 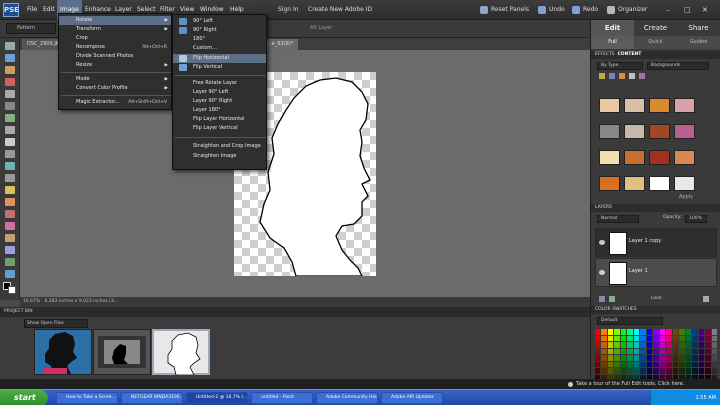 I want to click on taskbar-item: Adobe AIR Updater, so click(x=412, y=398).